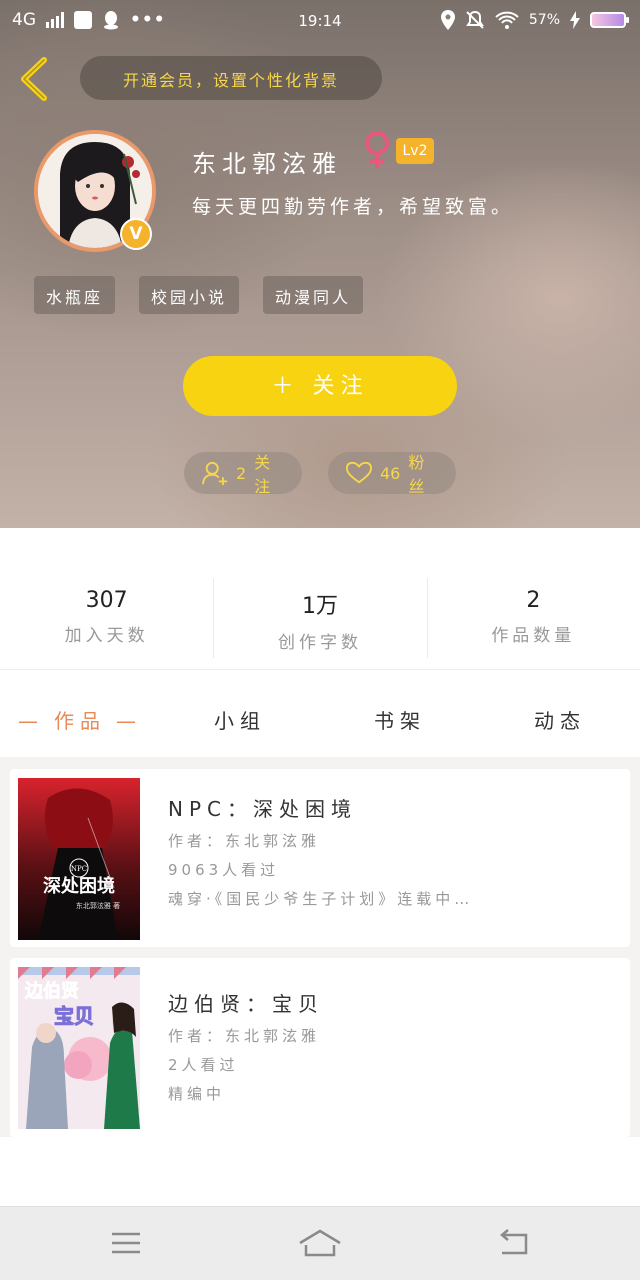 The image size is (640, 1280). I want to click on book-cover: 边伯贤 宝贝, so click(79, 1048).